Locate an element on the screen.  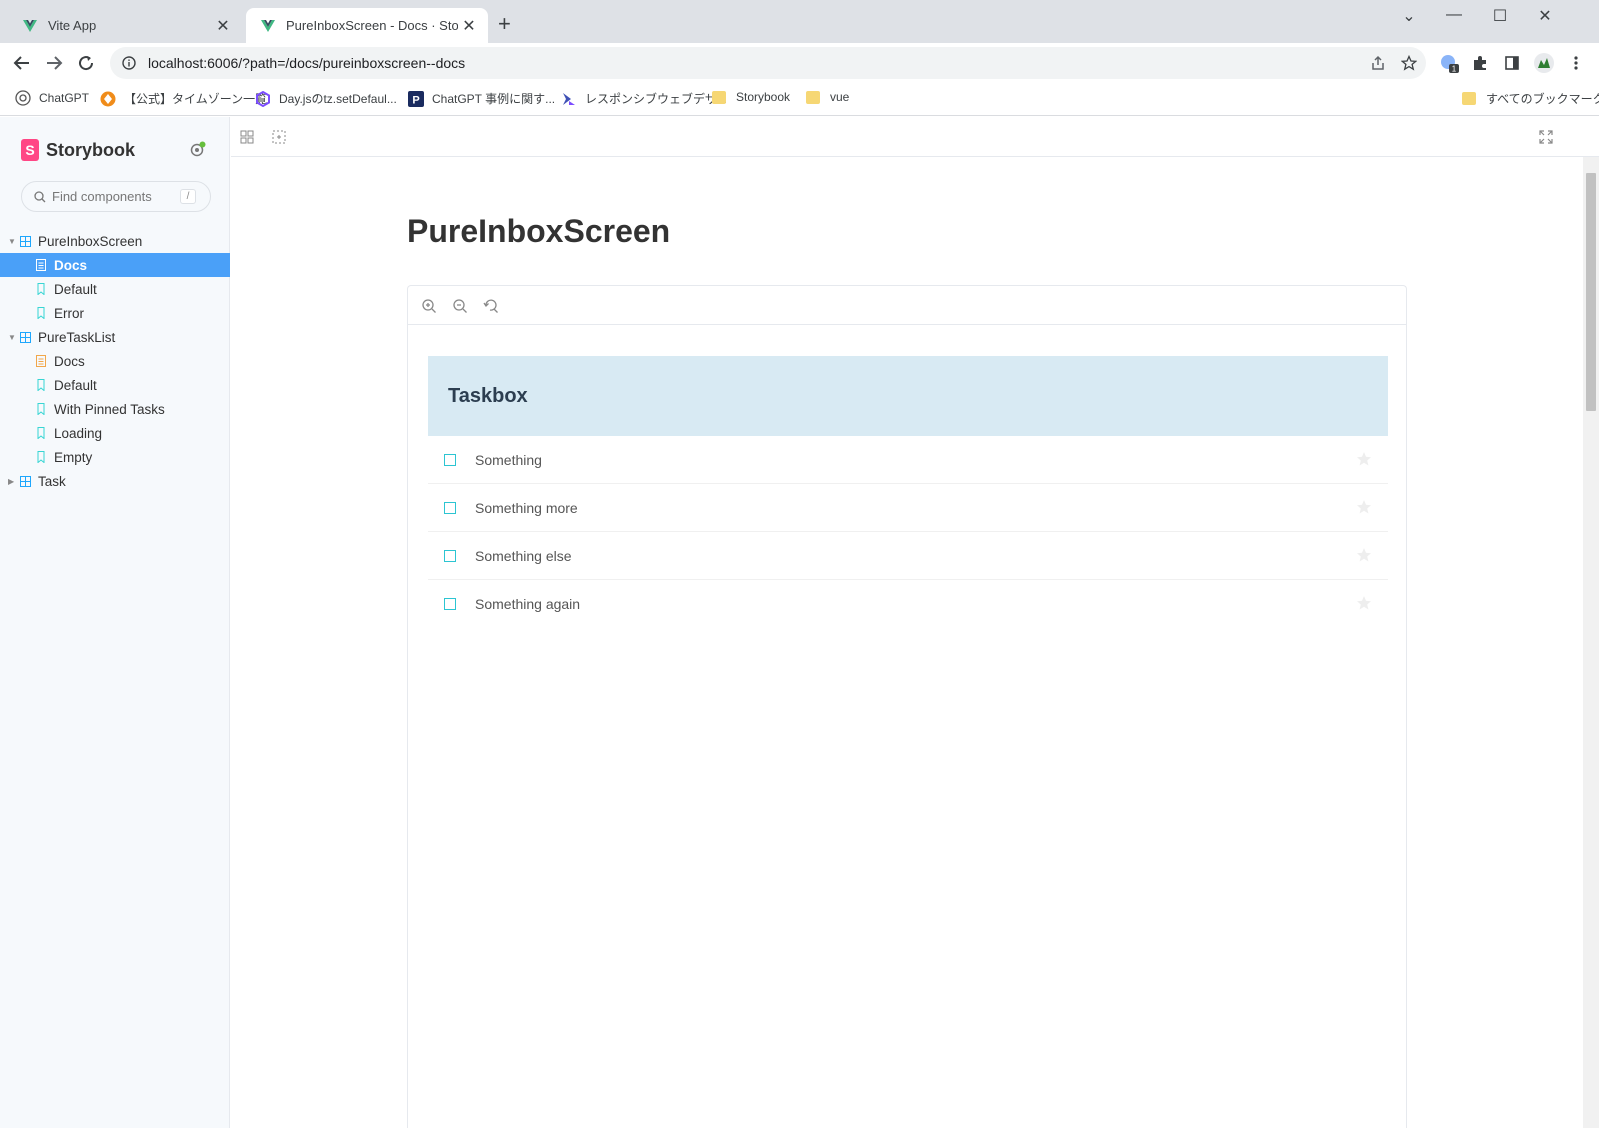
task-item: Something else is located at coordinates (908, 556).